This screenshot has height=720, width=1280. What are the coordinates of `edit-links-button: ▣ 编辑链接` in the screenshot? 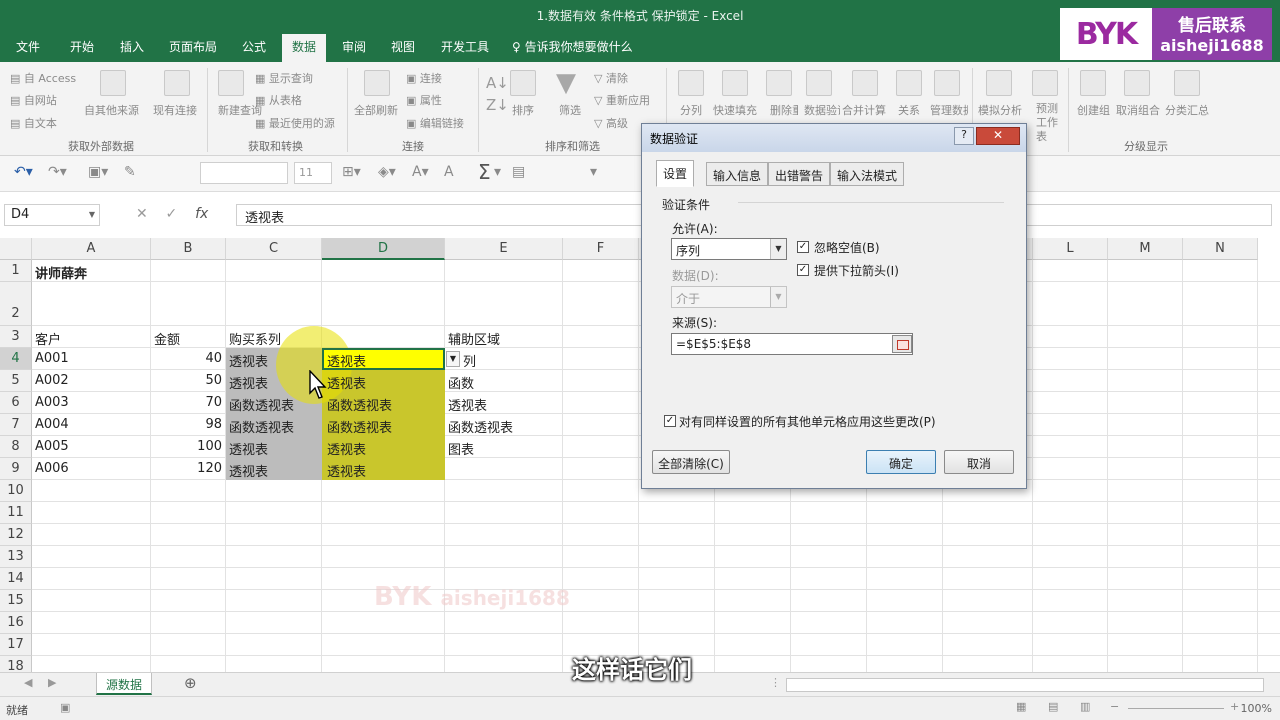 It's located at (435, 123).